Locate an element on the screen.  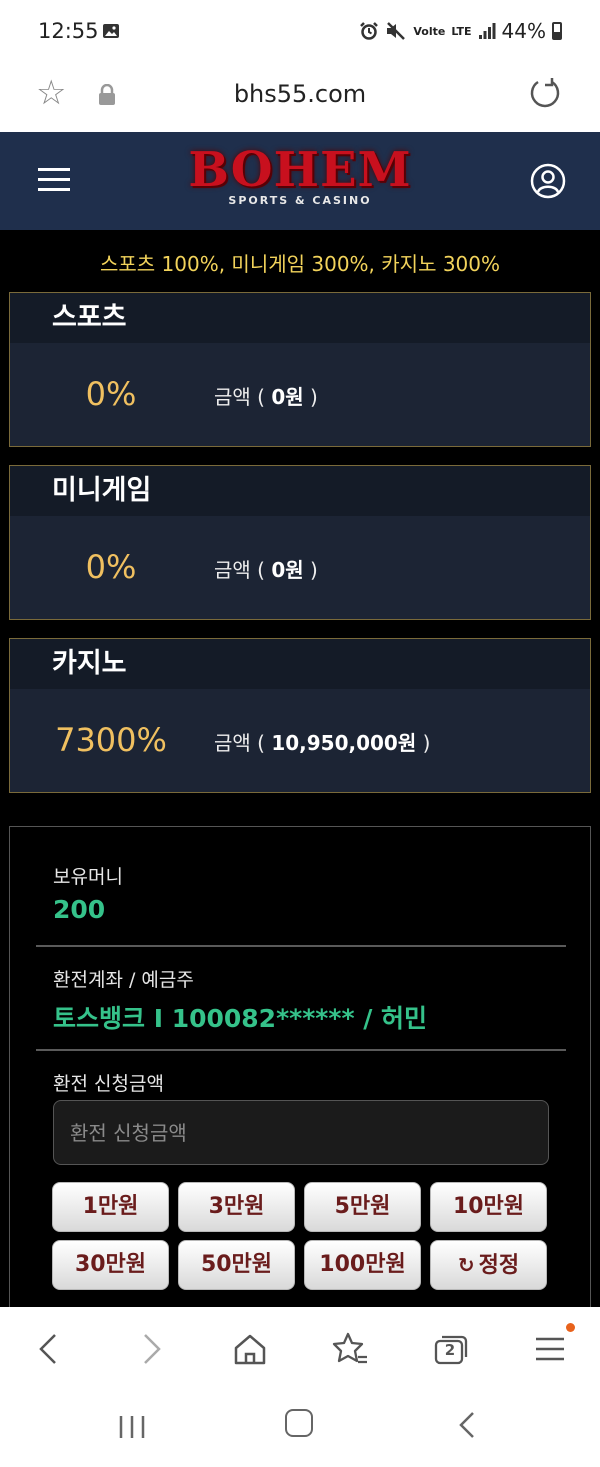
amount-button-1m: 100만원 is located at coordinates (362, 1265).